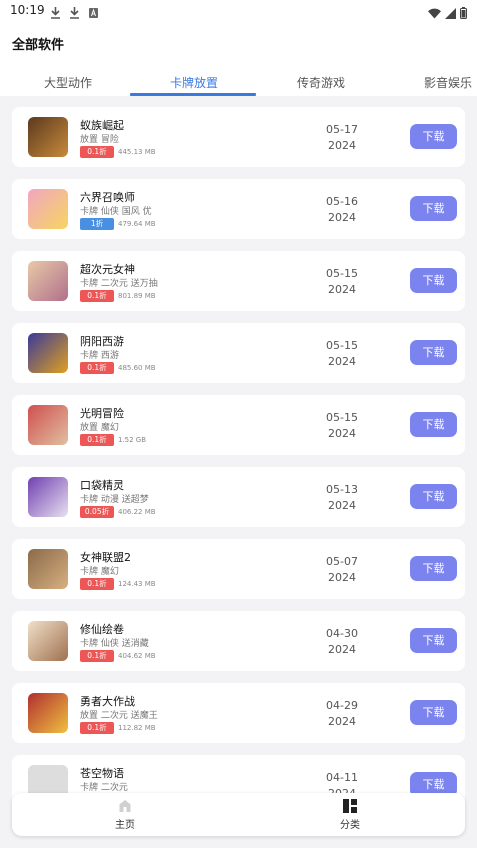 The image size is (477, 848). Describe the element at coordinates (107, 197) in the screenshot. I see `app-name: 六界召唤师` at that location.